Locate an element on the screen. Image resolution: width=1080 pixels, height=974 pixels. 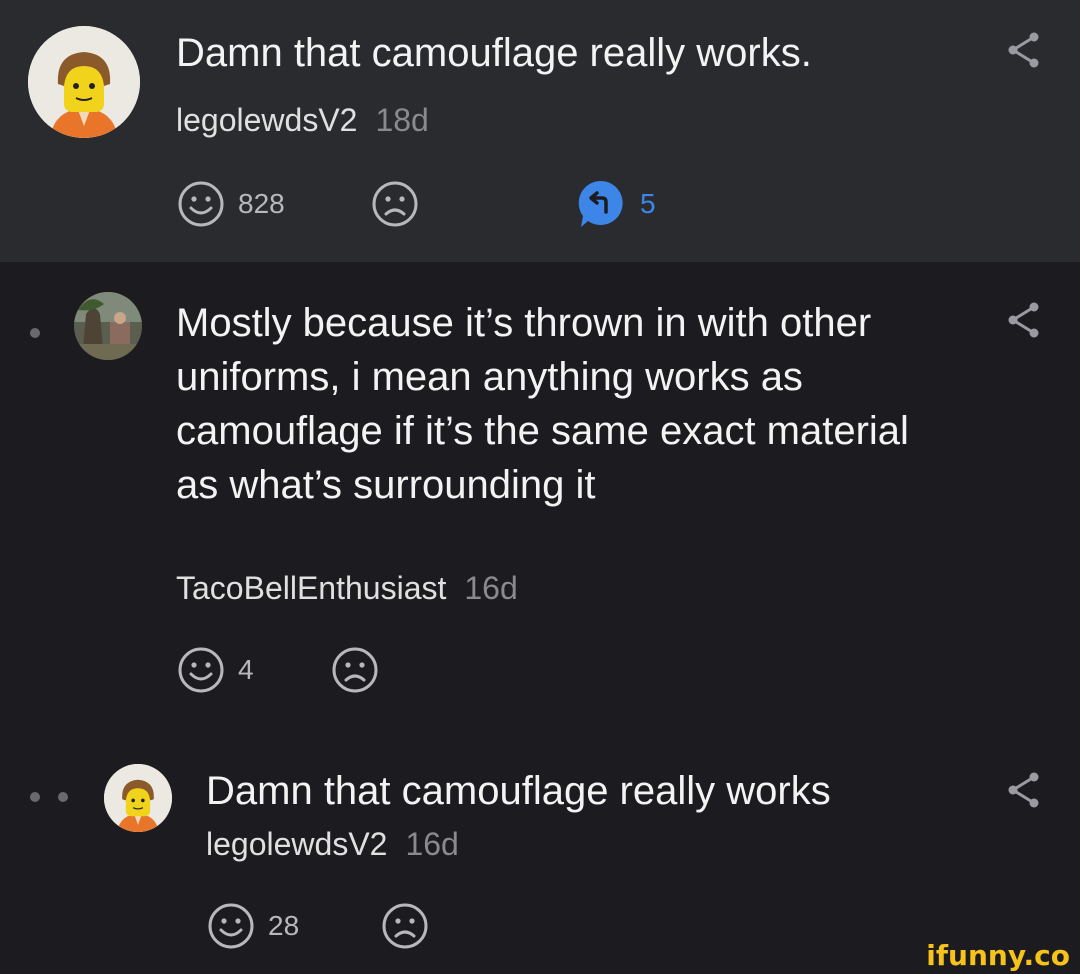
like-button: 828 is located at coordinates (230, 204).